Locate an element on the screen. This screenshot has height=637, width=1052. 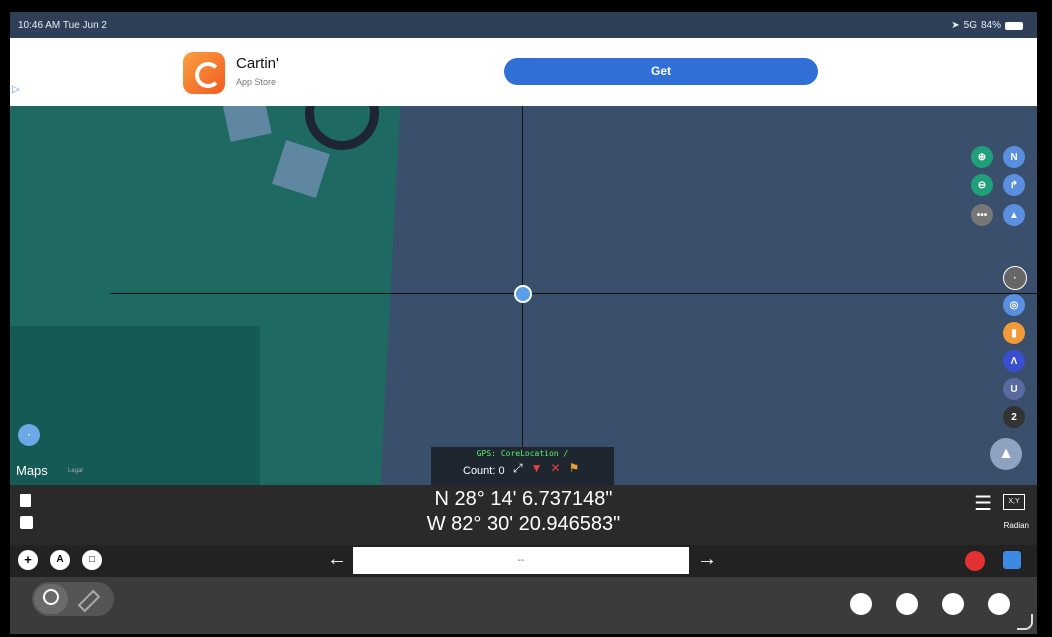
input-bar: + A □ ← -- → is located at coordinates (523, 561).